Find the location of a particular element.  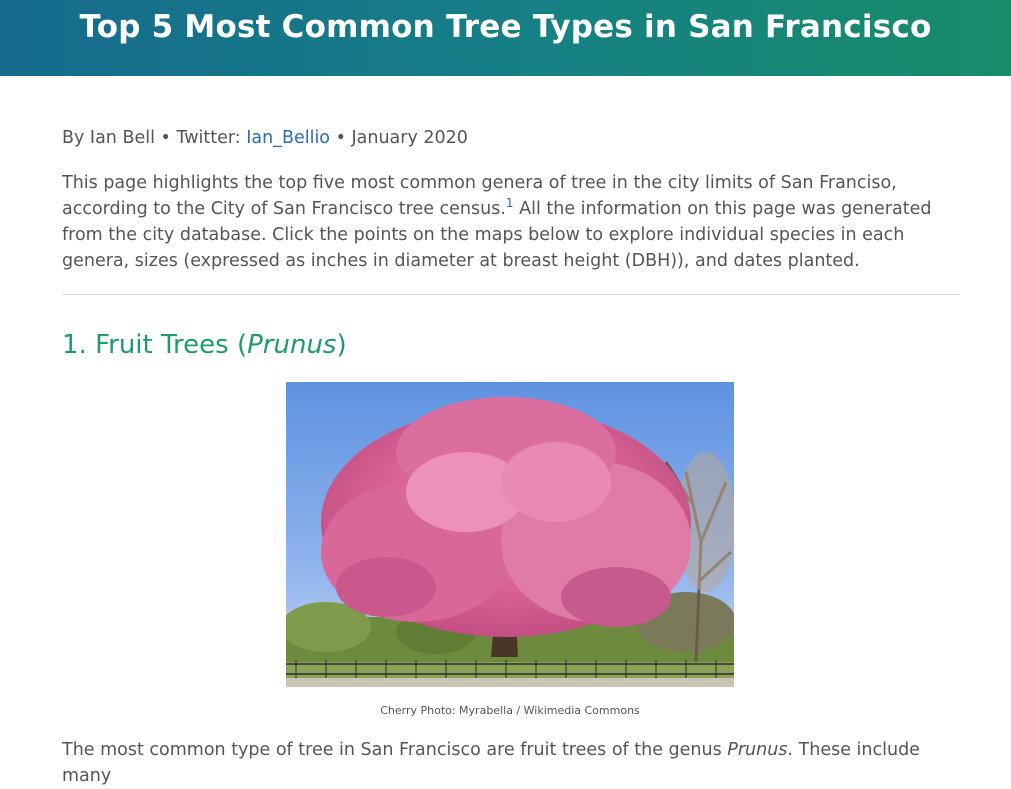

section-heading-fruit-trees: 1. Fruit Trees (Prunus) is located at coordinates (204, 345).